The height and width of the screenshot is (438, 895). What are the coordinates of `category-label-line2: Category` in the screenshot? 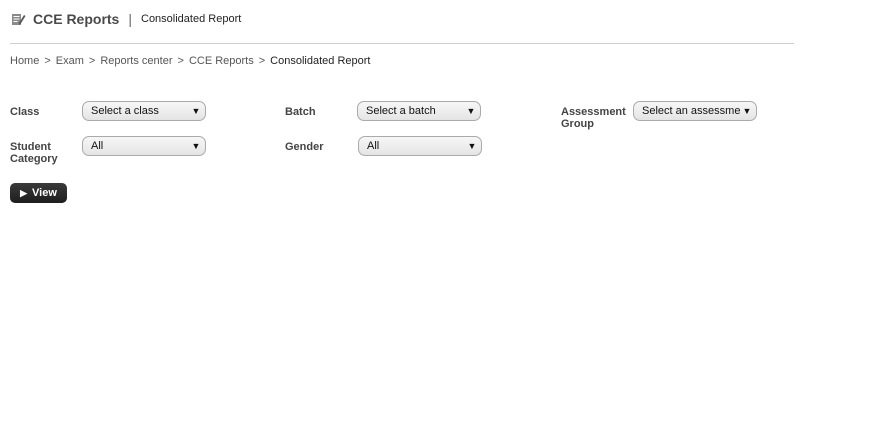 It's located at (34, 159).